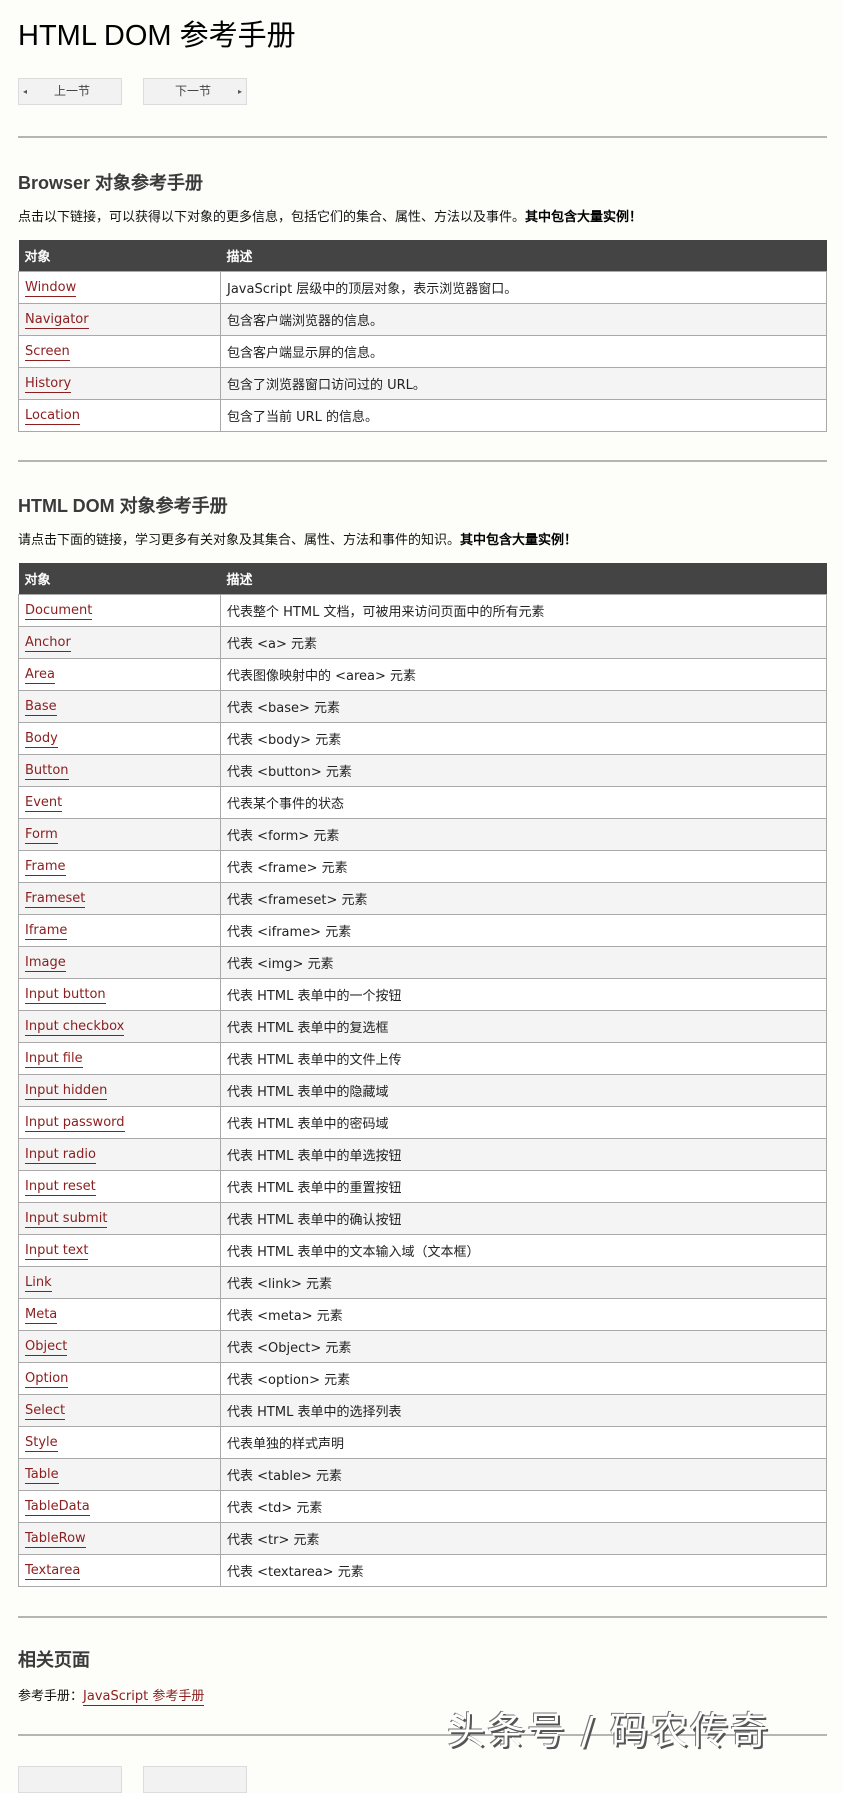 The height and width of the screenshot is (1793, 843). I want to click on object-link-body: Body, so click(41, 739).